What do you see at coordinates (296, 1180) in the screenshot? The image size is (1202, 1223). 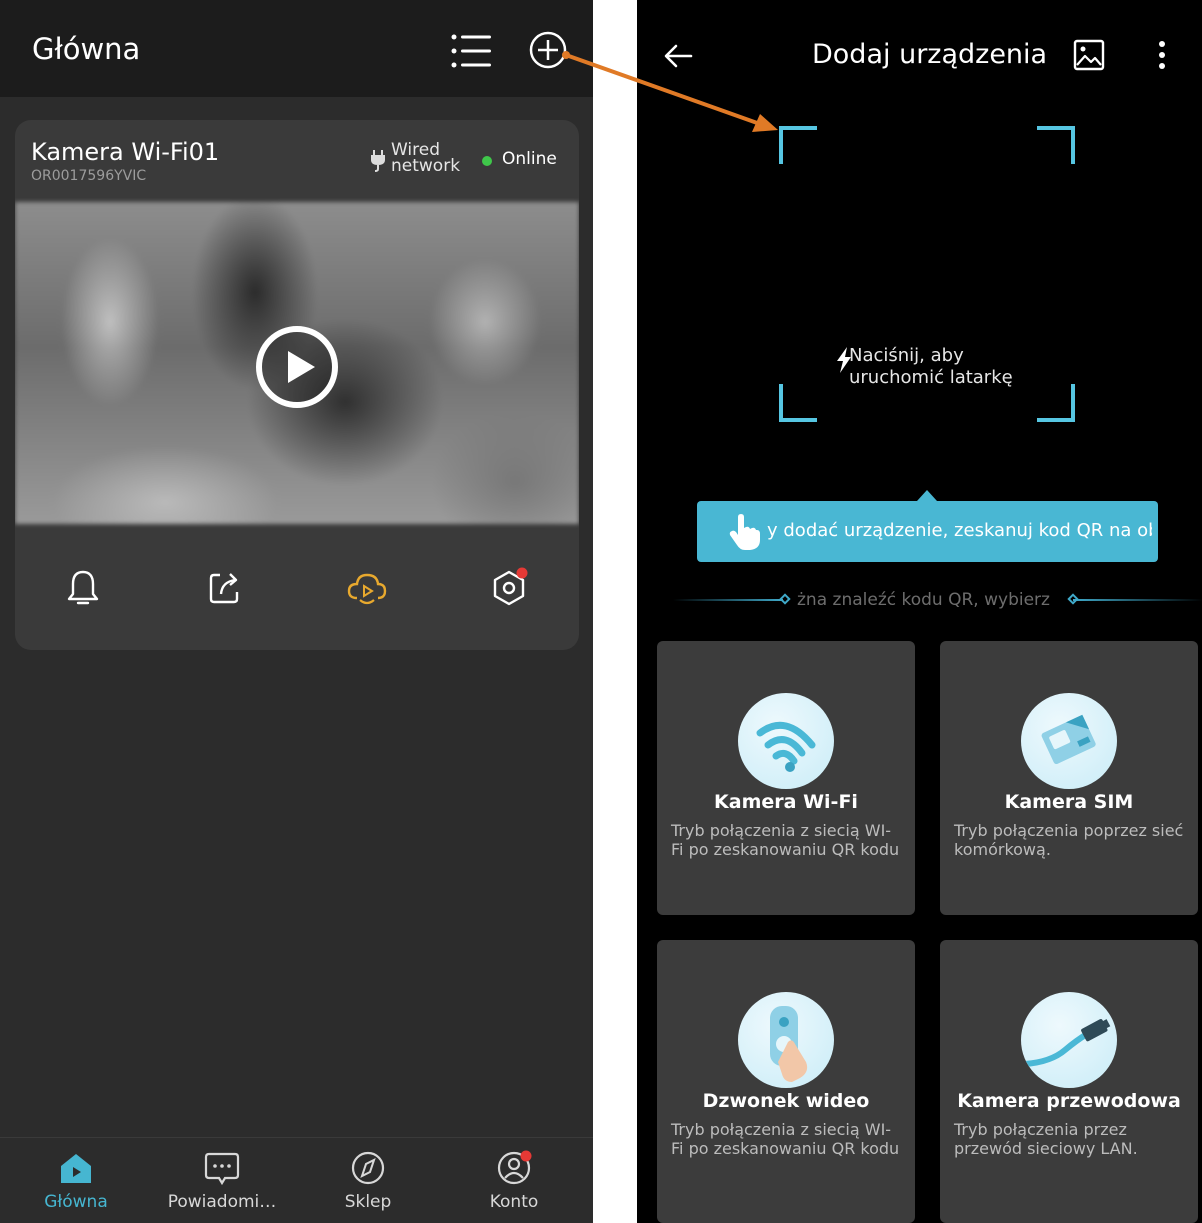 I see `bottom-navigation: Główna Powiadomi… Sklep Konto` at bounding box center [296, 1180].